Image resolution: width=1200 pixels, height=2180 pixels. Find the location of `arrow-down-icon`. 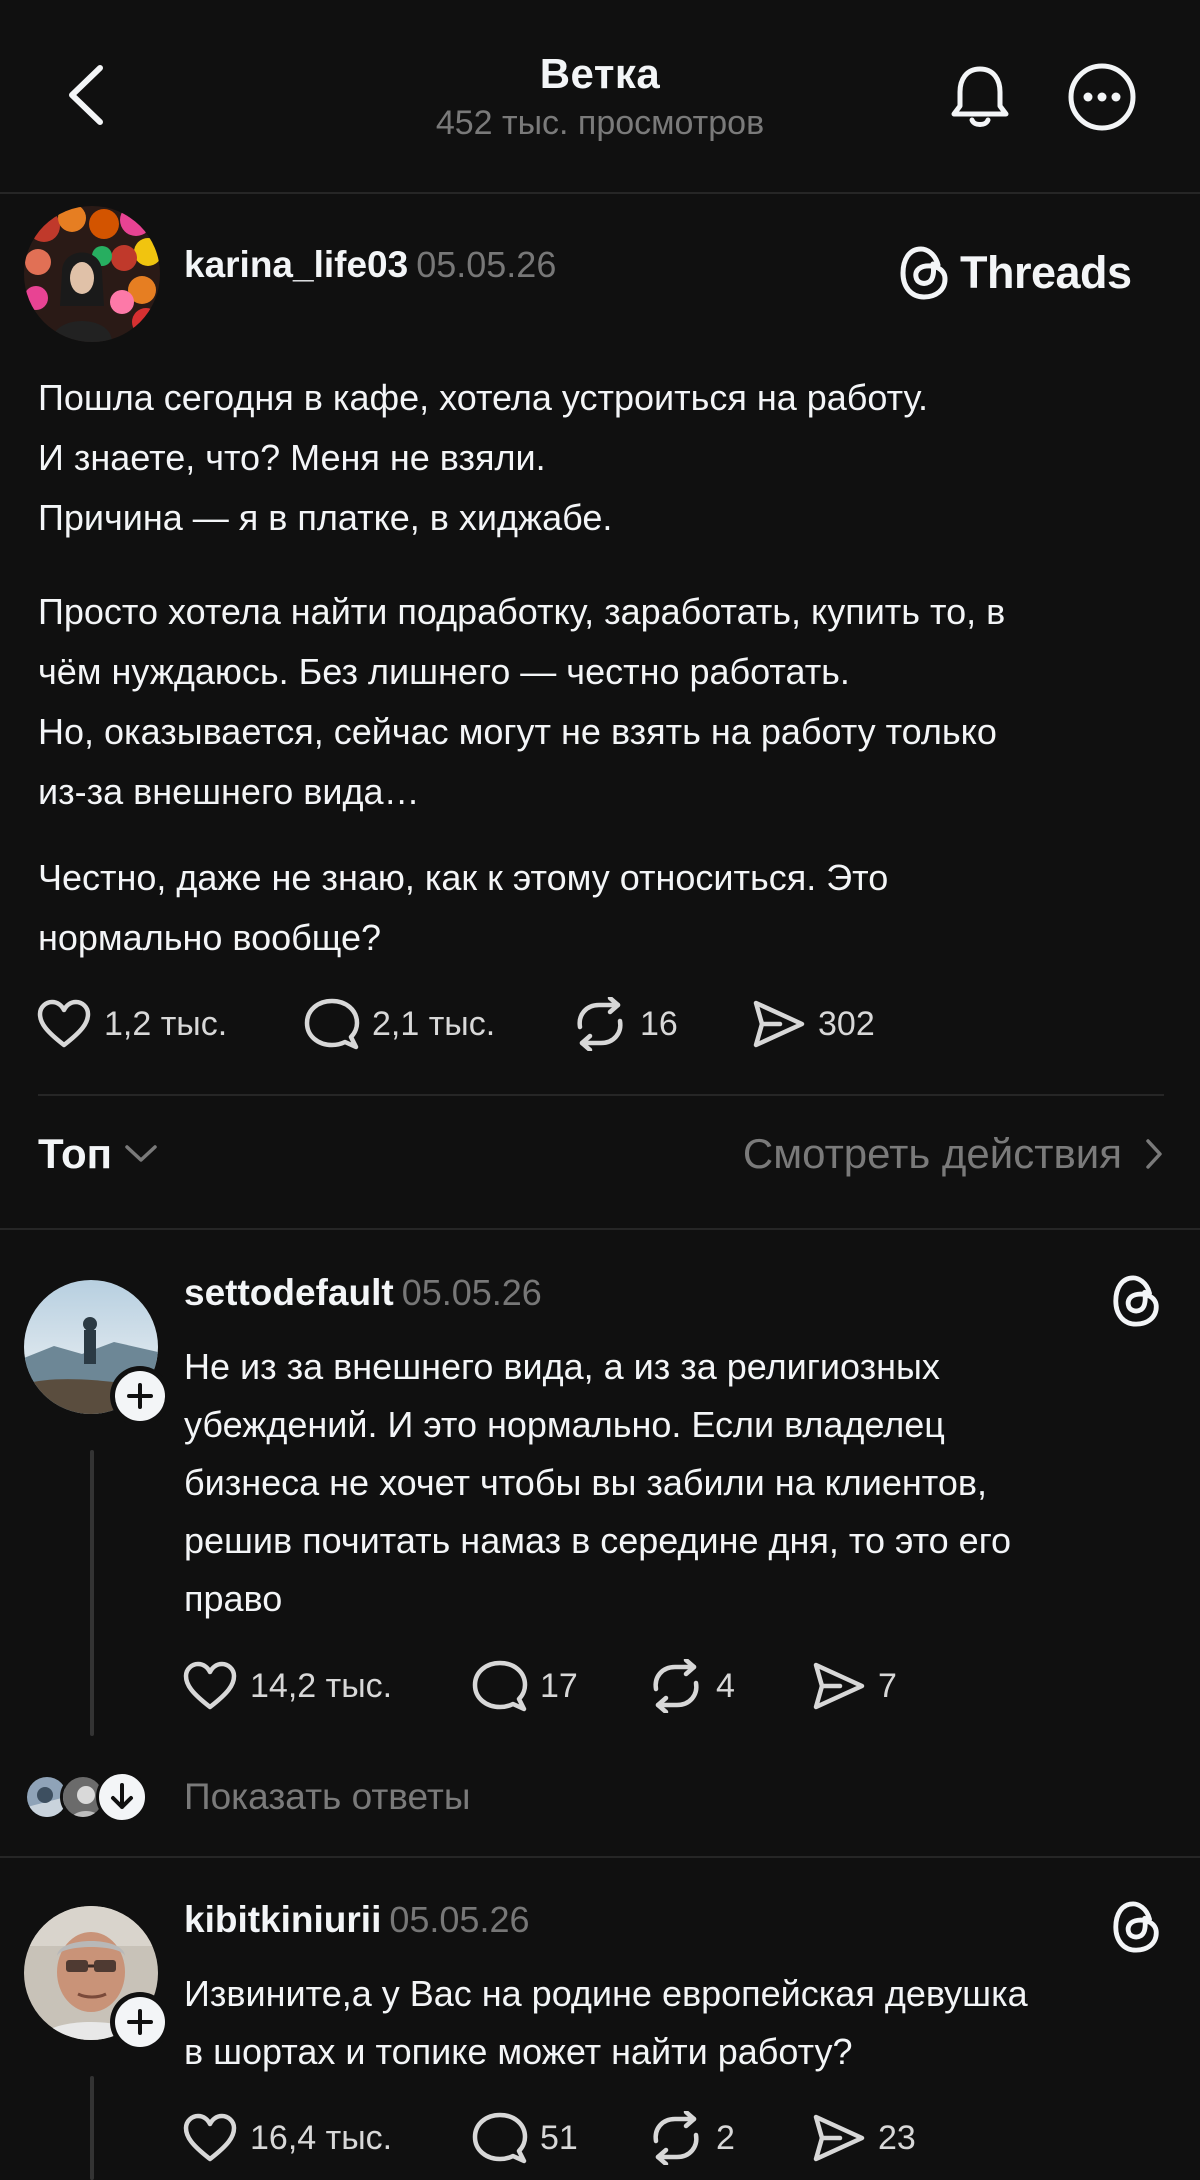

arrow-down-icon is located at coordinates (122, 1796).